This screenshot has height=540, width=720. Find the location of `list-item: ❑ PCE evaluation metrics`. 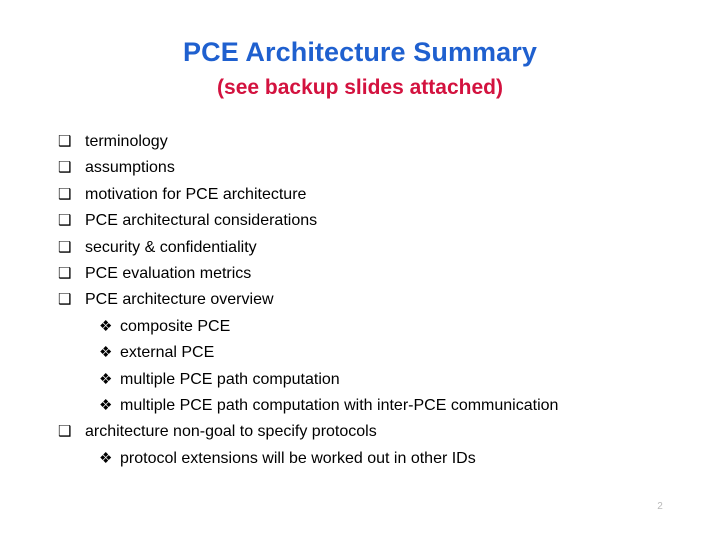

list-item: ❑ PCE evaluation metrics is located at coordinates (378, 274).